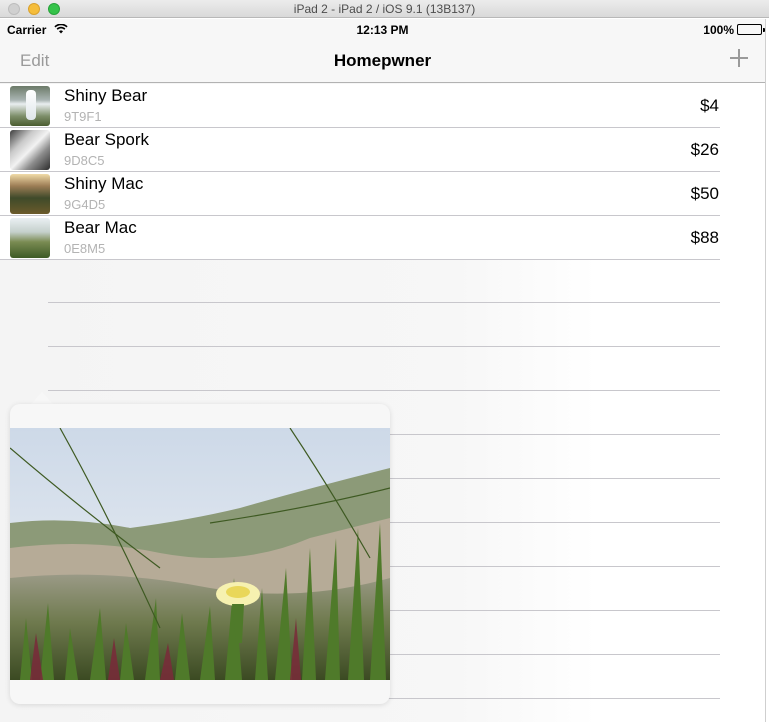 Image resolution: width=769 pixels, height=722 pixels. I want to click on table-row: Bear Mac 0E8M5 $88, so click(360, 238).